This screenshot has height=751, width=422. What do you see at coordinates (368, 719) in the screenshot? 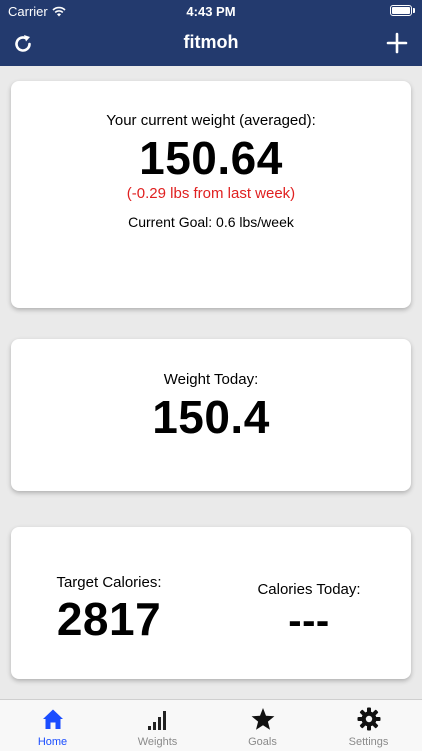
I see `gear-icon` at bounding box center [368, 719].